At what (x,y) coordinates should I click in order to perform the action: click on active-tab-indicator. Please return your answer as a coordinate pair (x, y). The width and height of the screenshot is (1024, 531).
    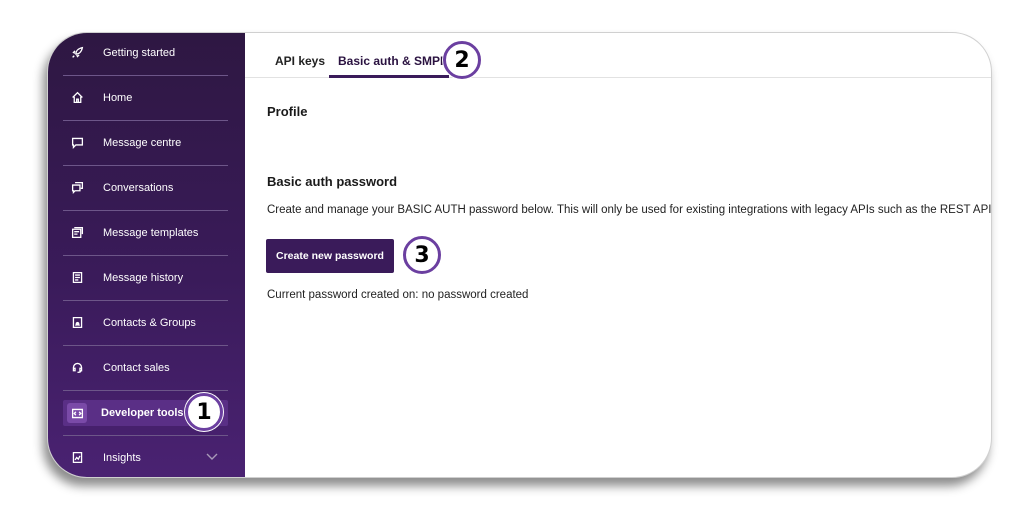
    Looking at the image, I should click on (389, 76).